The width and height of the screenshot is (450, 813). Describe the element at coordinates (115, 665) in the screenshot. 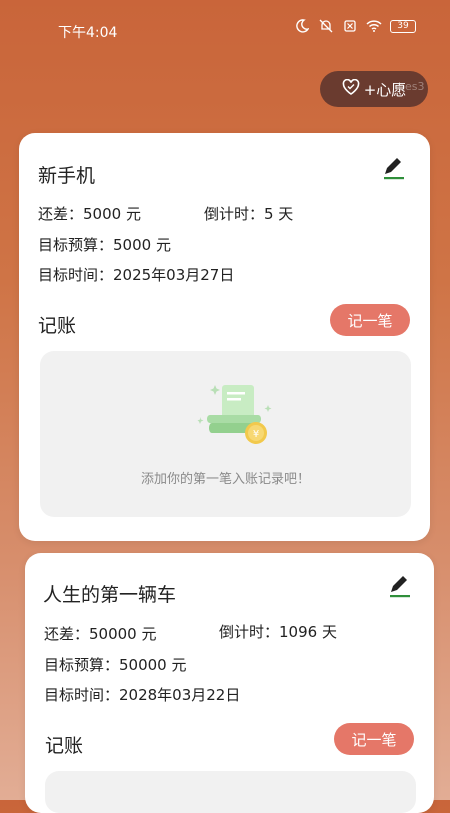

I see `target-budget: 目标预算：50000 元` at that location.